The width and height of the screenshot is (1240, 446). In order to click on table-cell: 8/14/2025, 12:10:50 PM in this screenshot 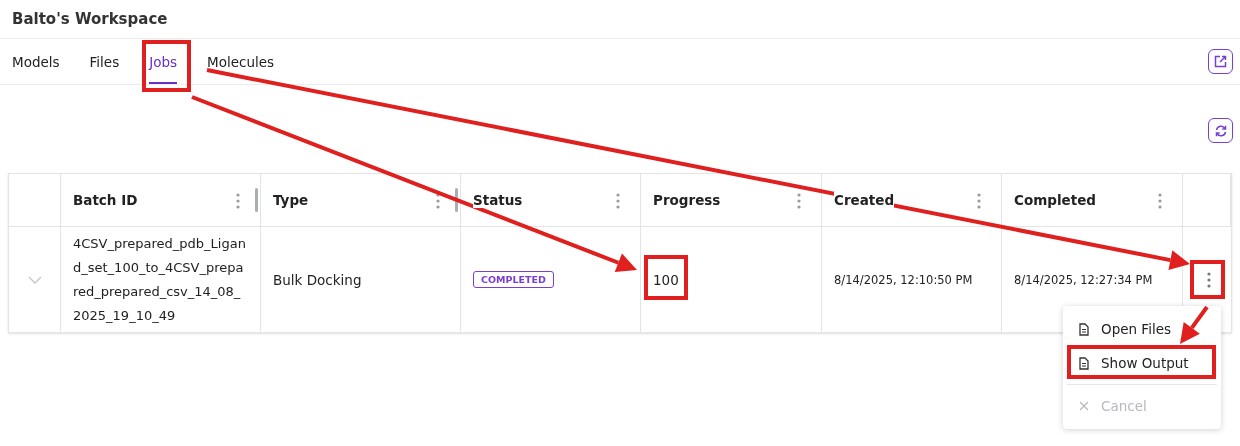, I will do `click(903, 279)`.